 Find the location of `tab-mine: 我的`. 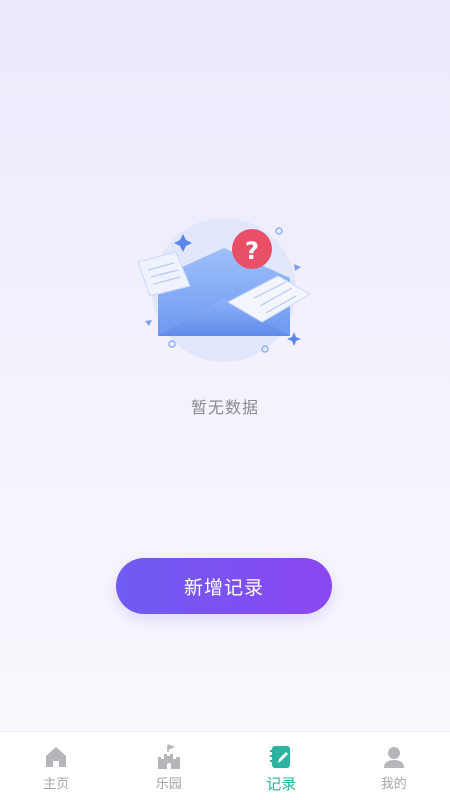

tab-mine: 我的 is located at coordinates (394, 766).